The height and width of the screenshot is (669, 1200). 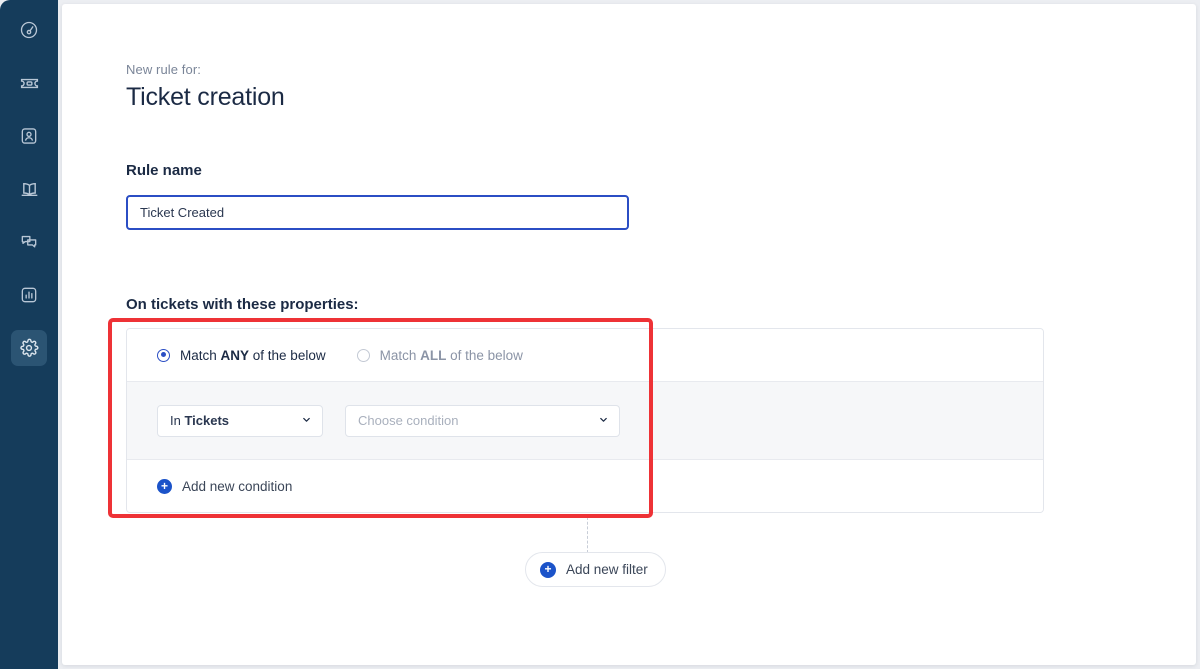 What do you see at coordinates (363, 355) in the screenshot?
I see `radio-all-indicator` at bounding box center [363, 355].